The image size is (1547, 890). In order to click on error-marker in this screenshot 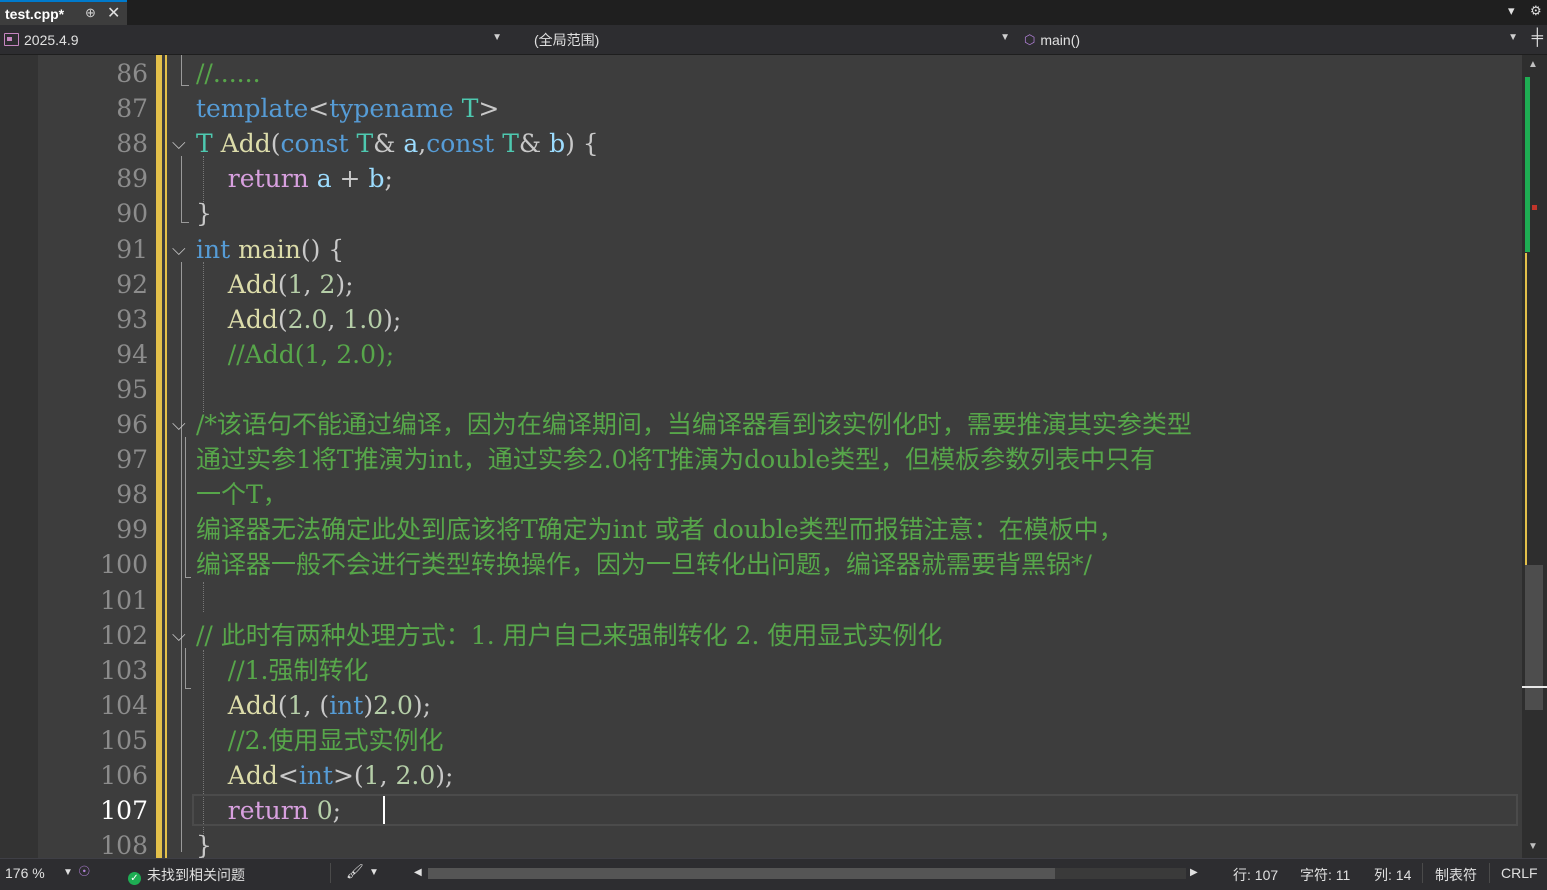, I will do `click(1534, 207)`.